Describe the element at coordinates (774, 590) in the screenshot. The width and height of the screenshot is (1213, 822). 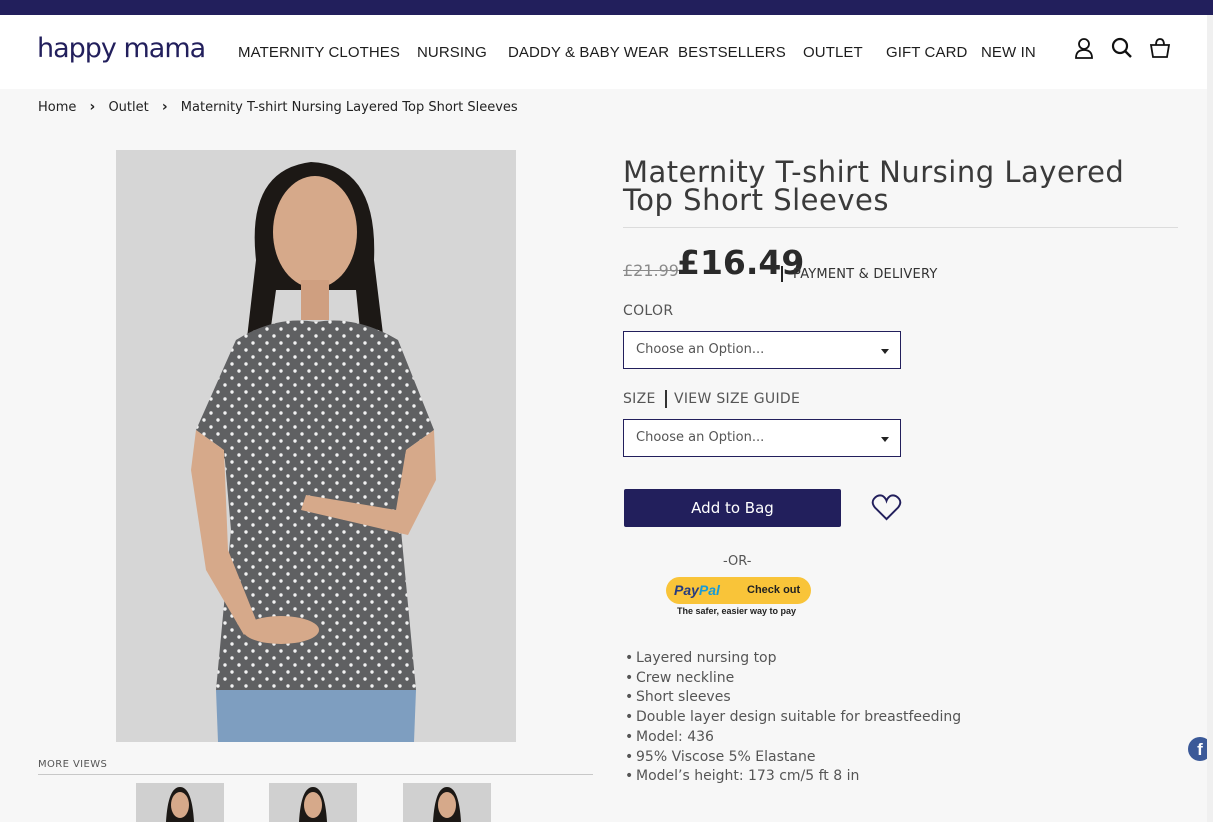
I see `paypal-checkout-label: Check out` at that location.